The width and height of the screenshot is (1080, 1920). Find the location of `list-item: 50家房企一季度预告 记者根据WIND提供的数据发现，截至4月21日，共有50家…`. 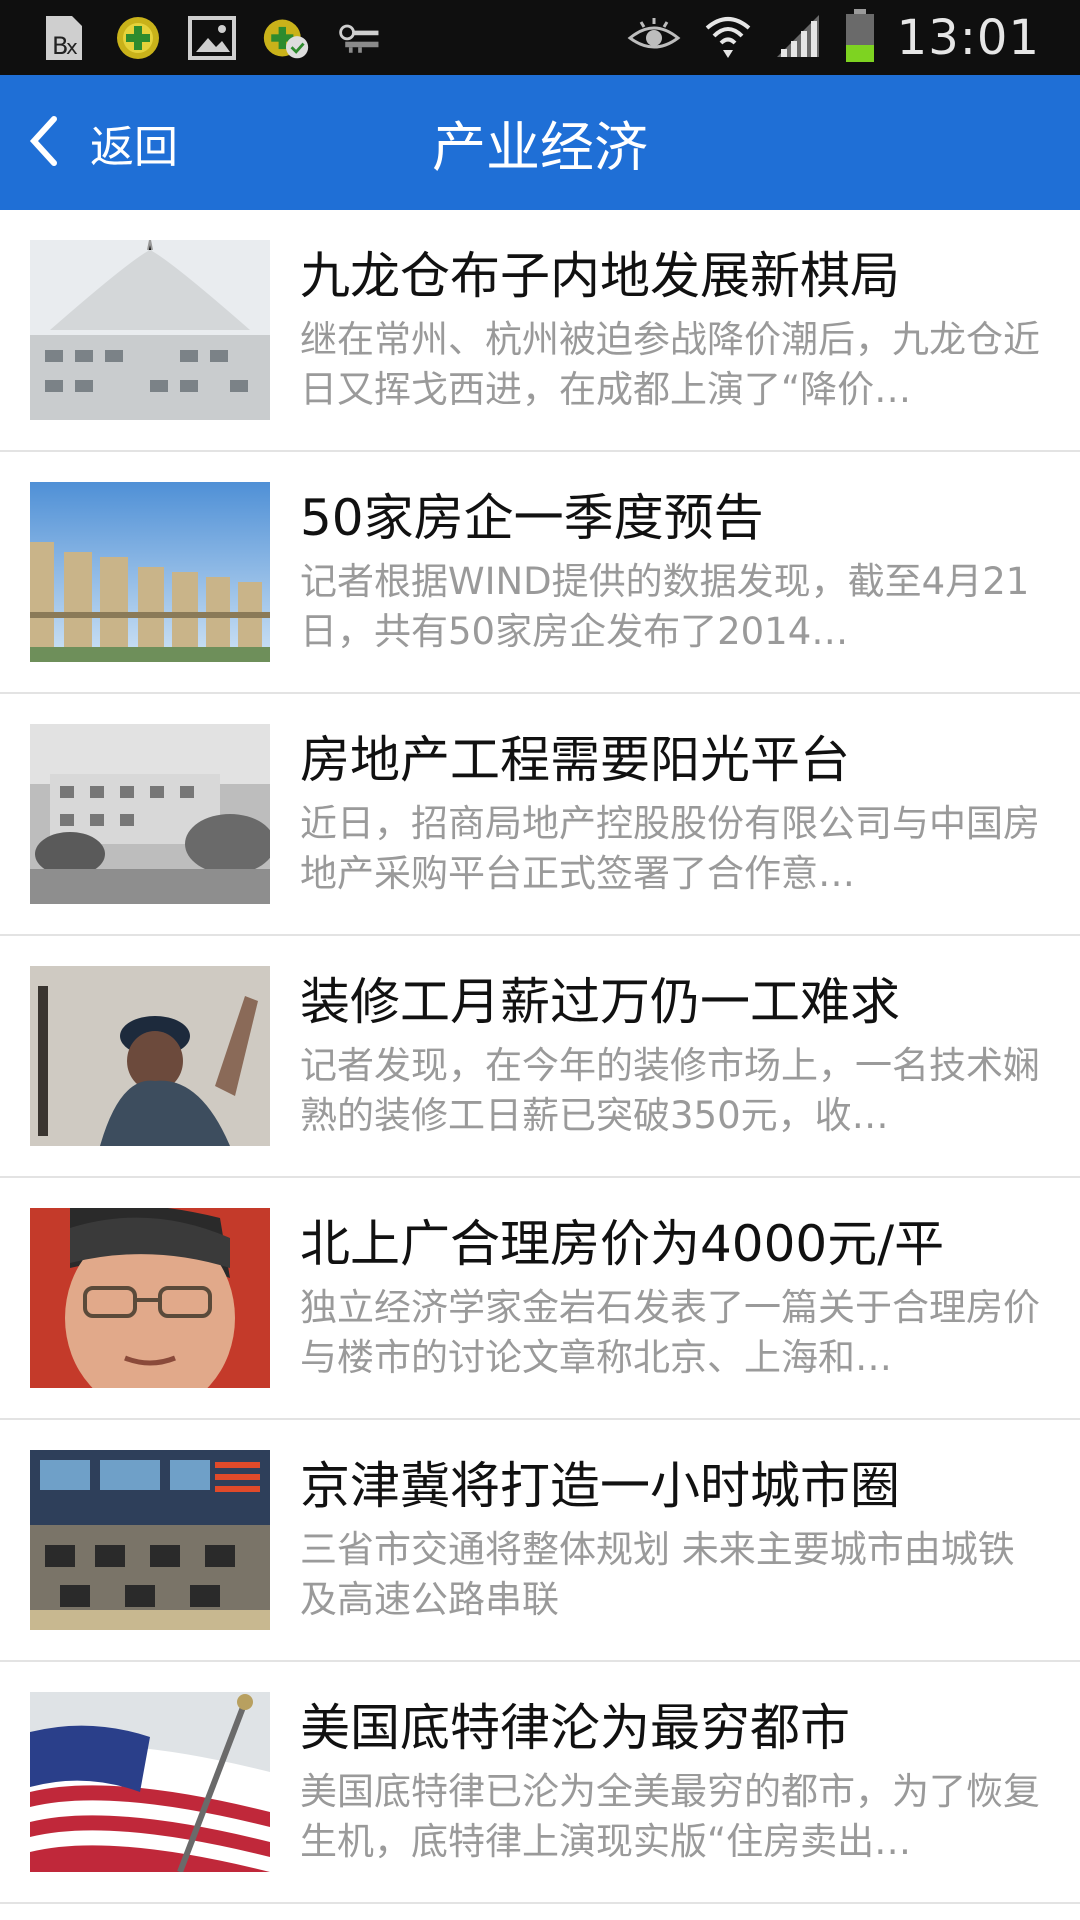

list-item: 50家房企一季度预告 记者根据WIND提供的数据发现，截至4月21日，共有50家… is located at coordinates (540, 573).